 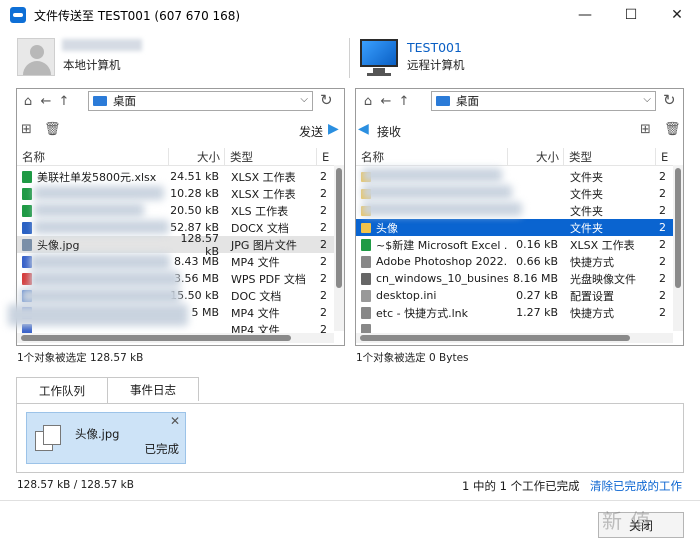 I want to click on remote-column-header: 名称 大小 类型 E, so click(x=514, y=157).